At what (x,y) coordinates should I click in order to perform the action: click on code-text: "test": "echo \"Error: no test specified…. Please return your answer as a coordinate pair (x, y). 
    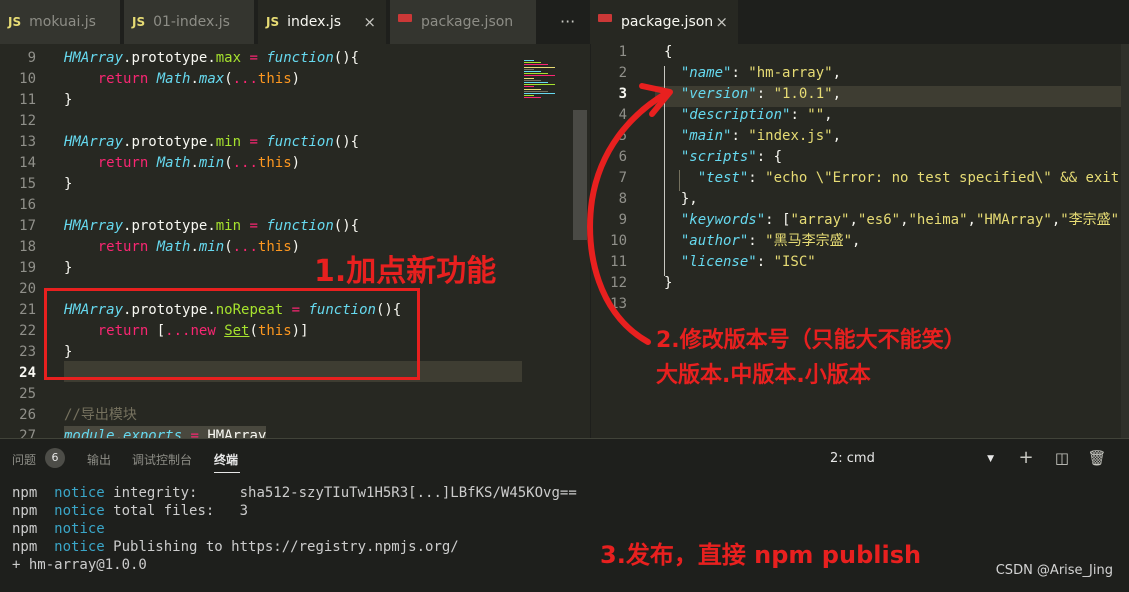
    Looking at the image, I should click on (891, 178).